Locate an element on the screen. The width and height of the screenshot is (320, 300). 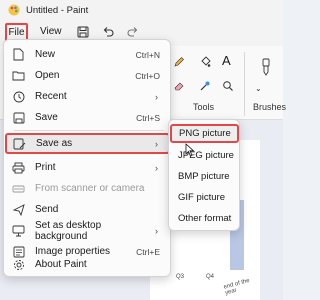
menu-item-set-desktop-background: Set as desktop background › is located at coordinates (87, 230).